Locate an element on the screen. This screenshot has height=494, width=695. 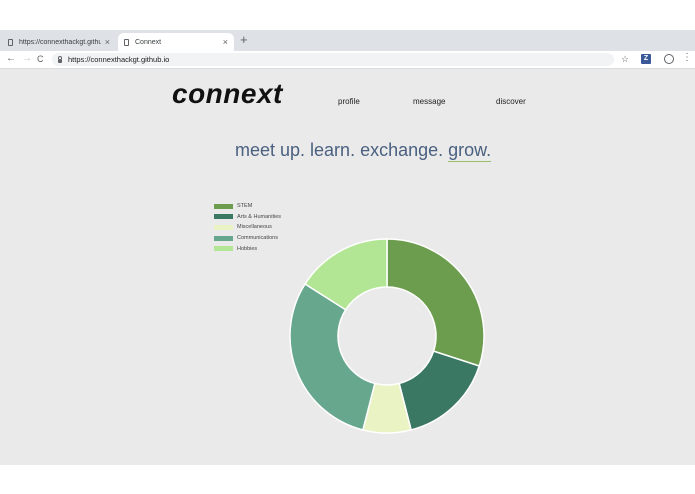
legend-item: STEM is located at coordinates (247, 206).